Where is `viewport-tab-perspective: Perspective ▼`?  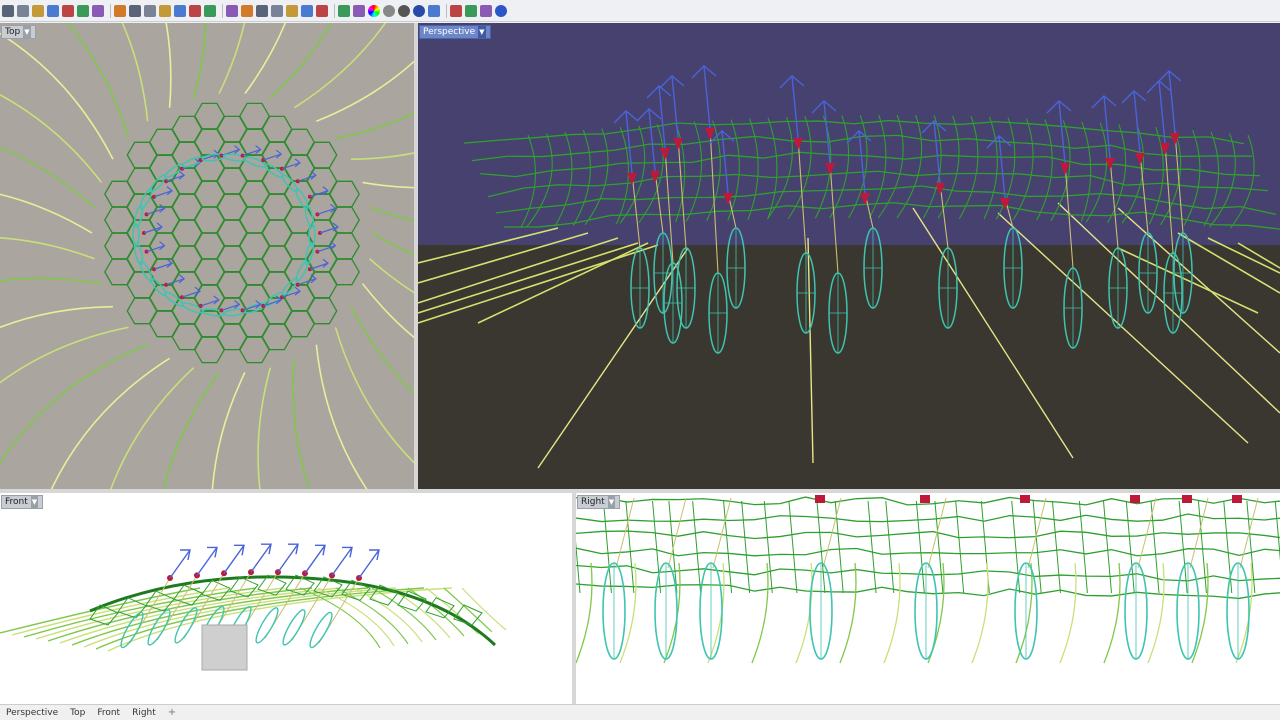 viewport-tab-perspective: Perspective ▼ is located at coordinates (455, 32).